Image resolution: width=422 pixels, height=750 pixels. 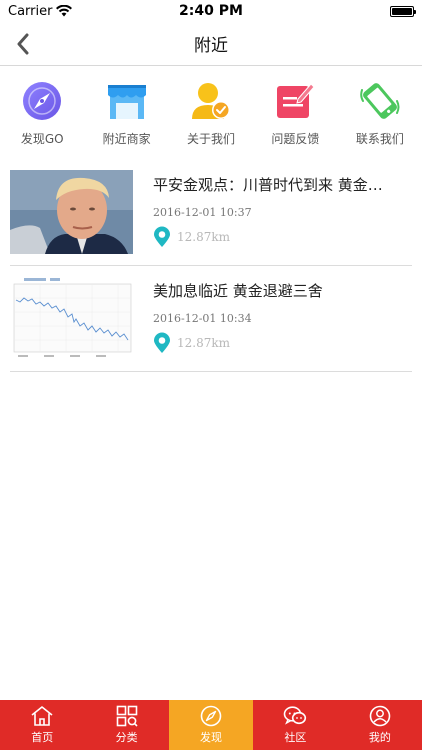 What do you see at coordinates (380, 716) in the screenshot?
I see `profile-icon` at bounding box center [380, 716].